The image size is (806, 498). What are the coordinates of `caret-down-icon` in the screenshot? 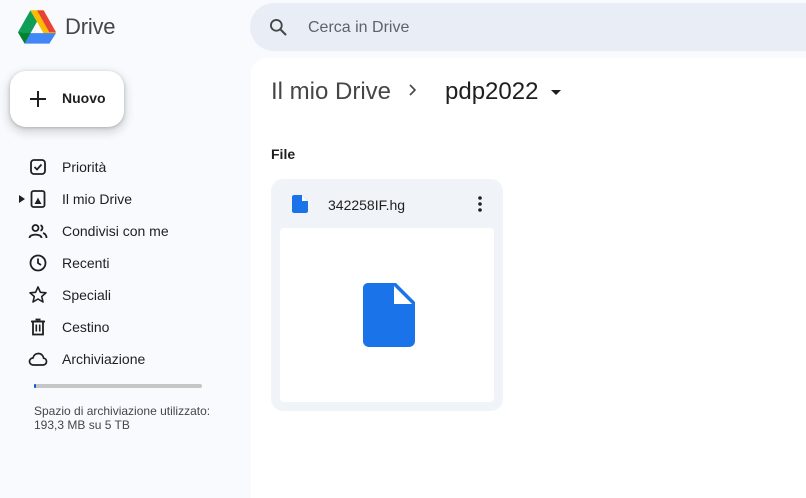 It's located at (556, 93).